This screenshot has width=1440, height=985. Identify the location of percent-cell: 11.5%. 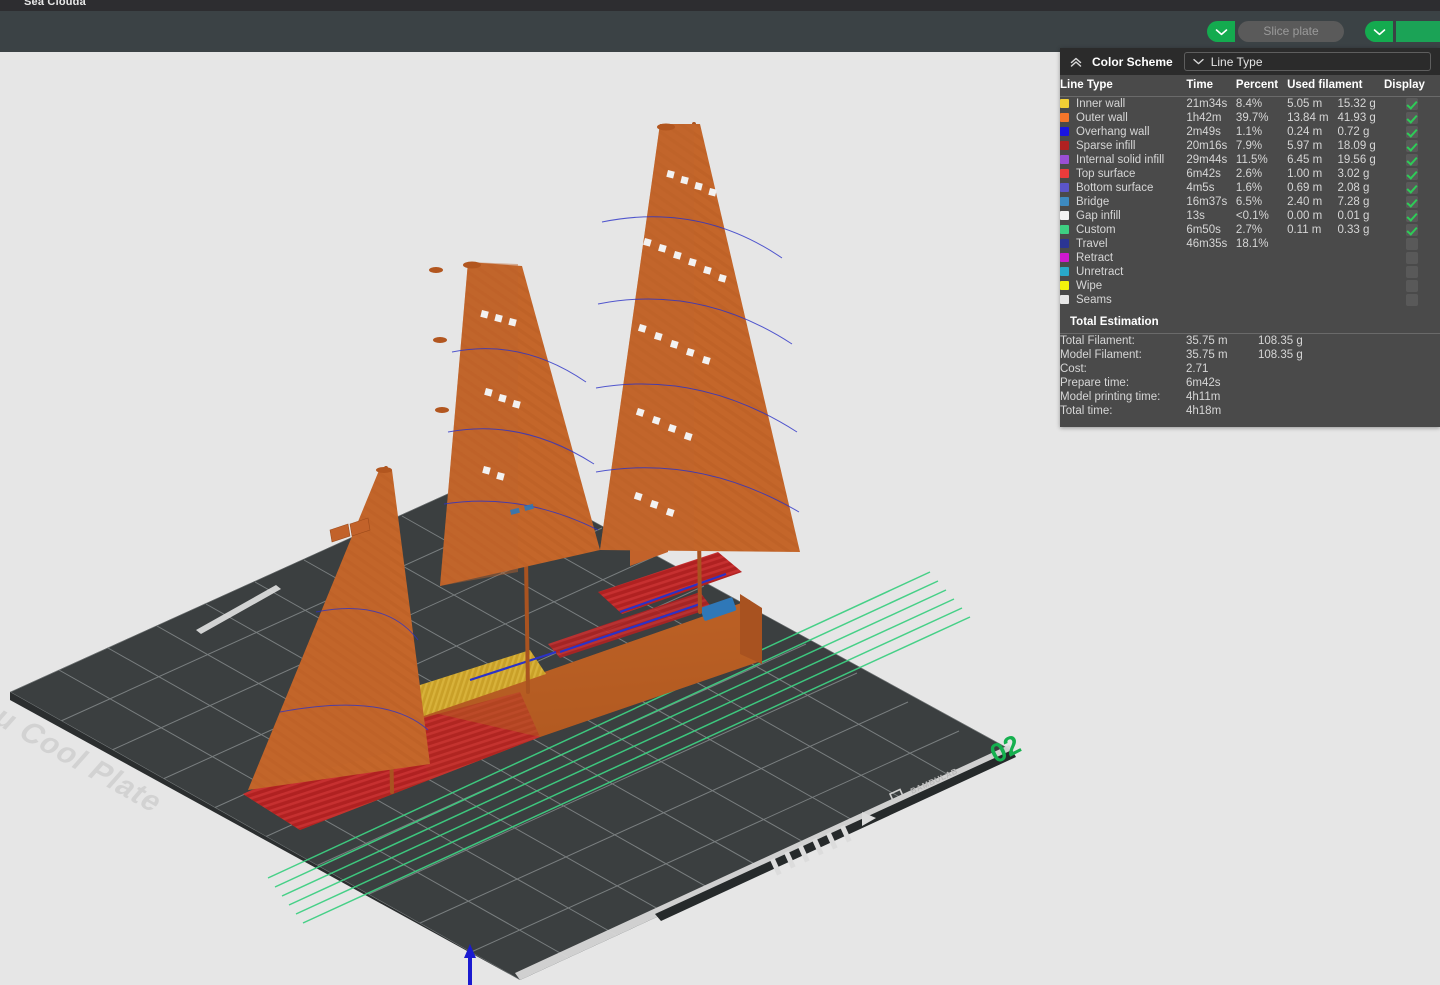
(1251, 160).